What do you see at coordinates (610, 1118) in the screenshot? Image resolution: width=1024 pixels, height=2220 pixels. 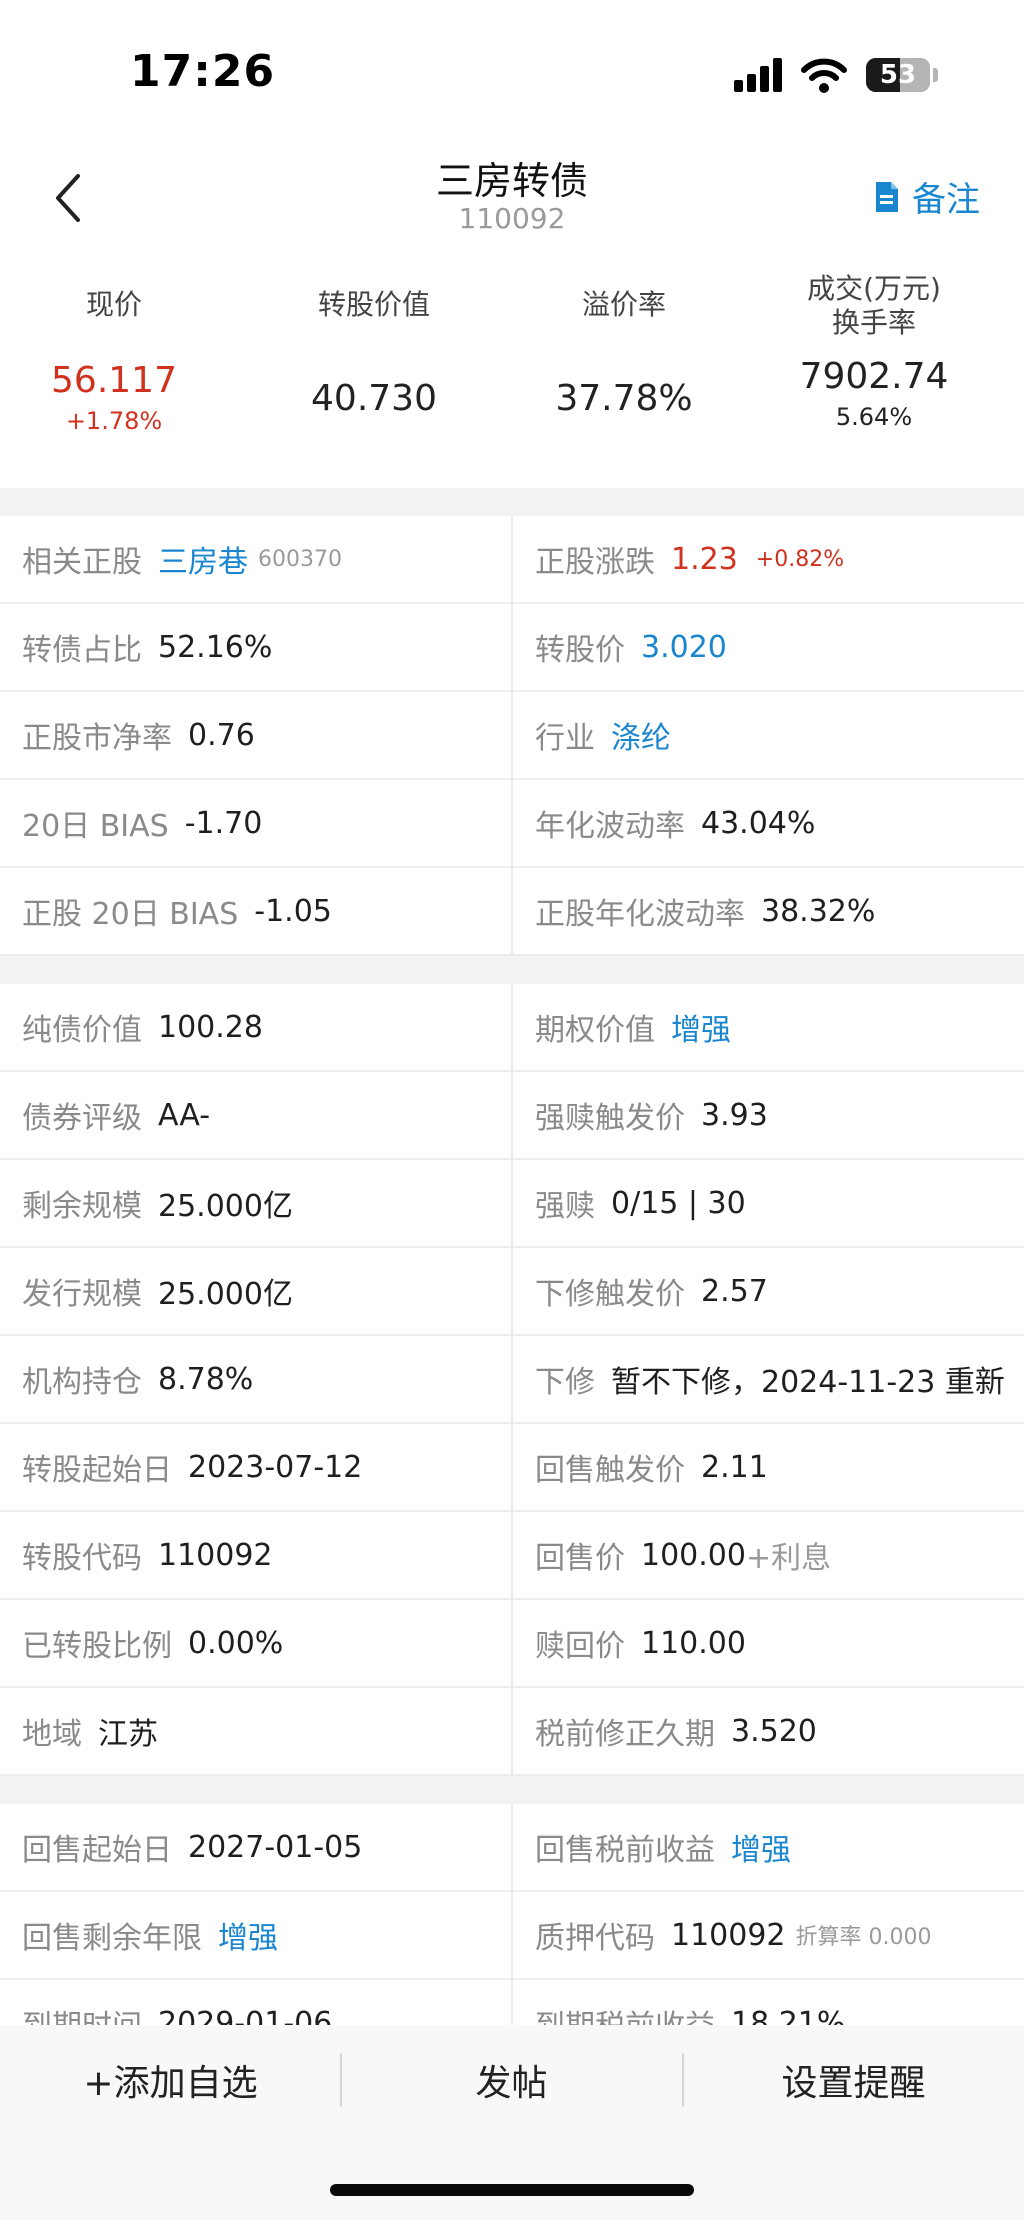 I see `info-label: 强赎触发价` at bounding box center [610, 1118].